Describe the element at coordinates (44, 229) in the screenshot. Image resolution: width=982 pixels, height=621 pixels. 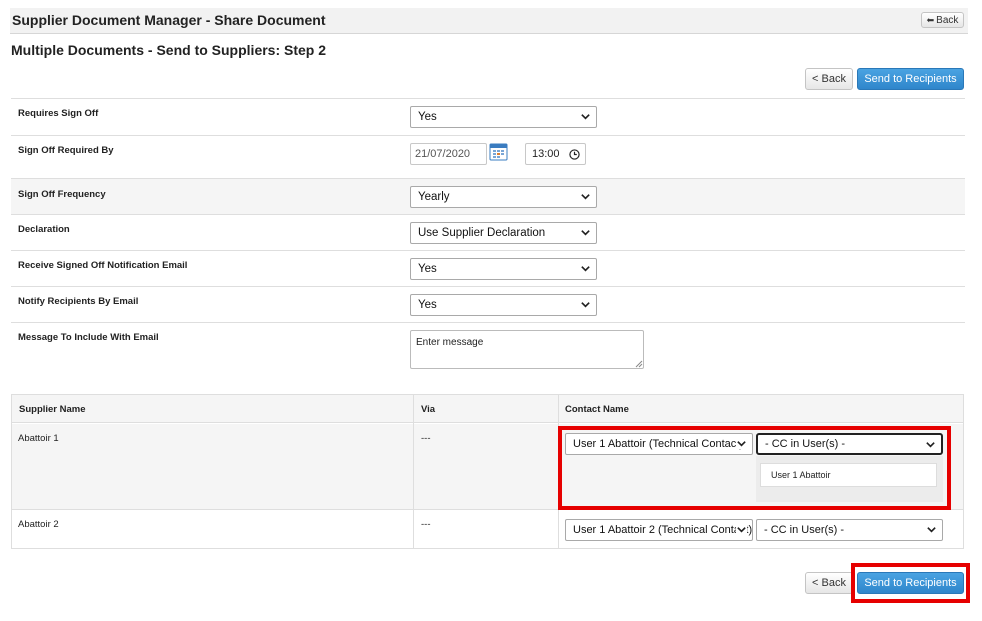
I see `declaration-label: Declaration` at that location.